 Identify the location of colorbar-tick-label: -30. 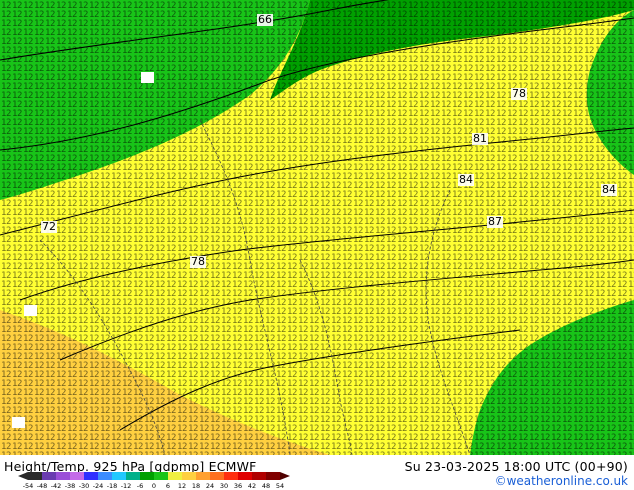
(84, 486).